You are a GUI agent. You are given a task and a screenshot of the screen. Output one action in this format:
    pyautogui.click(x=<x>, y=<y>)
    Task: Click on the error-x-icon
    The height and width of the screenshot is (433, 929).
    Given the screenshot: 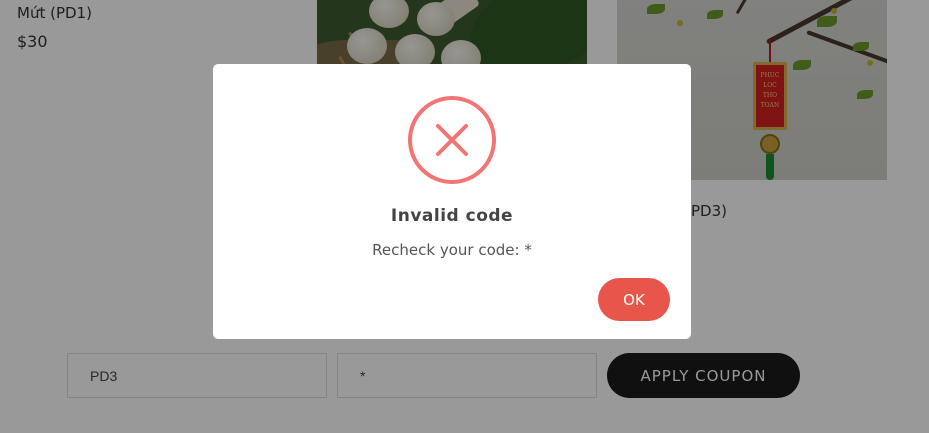 What is the action you would take?
    pyautogui.click(x=452, y=140)
    